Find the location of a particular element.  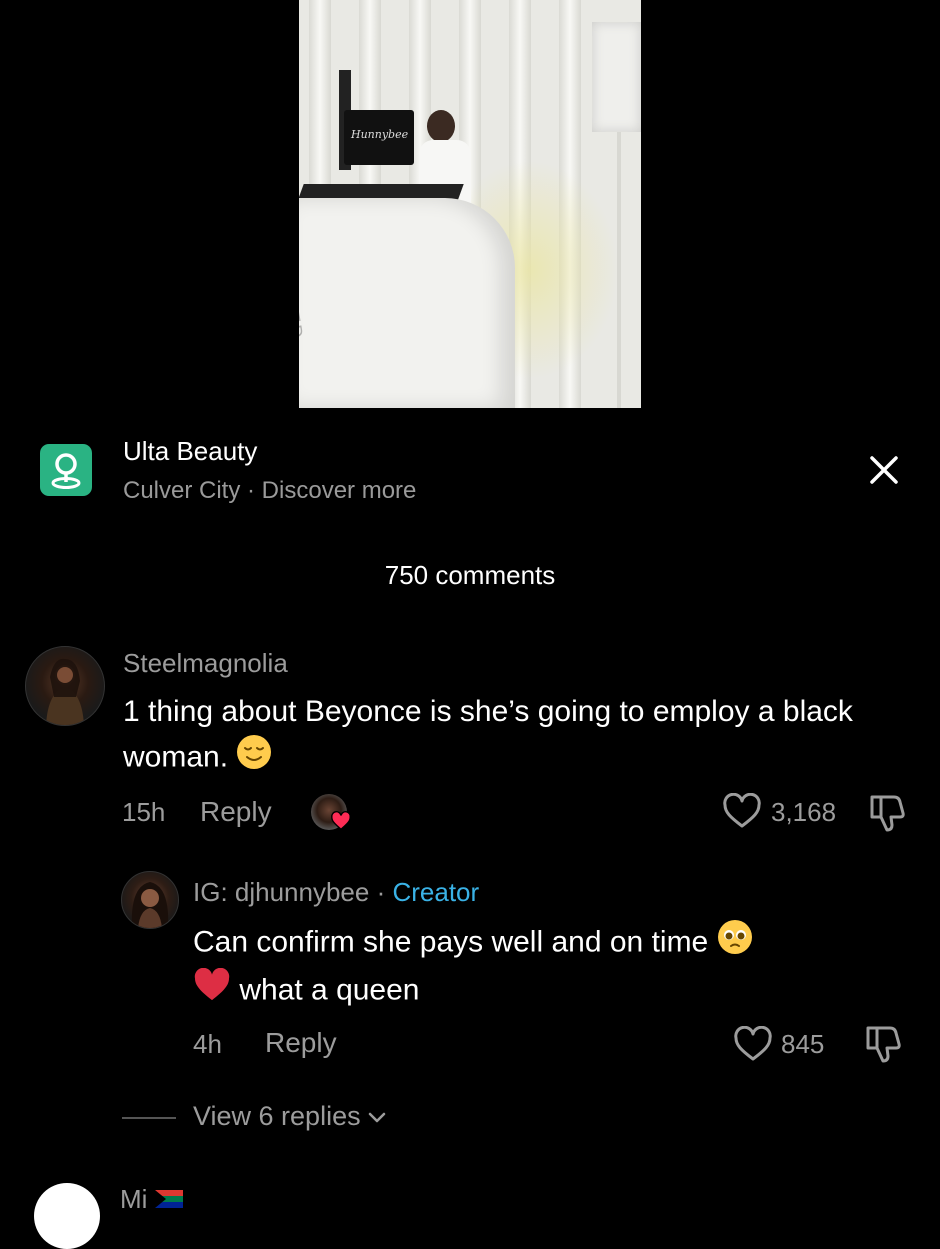

flag-icon is located at coordinates (168, 1199).